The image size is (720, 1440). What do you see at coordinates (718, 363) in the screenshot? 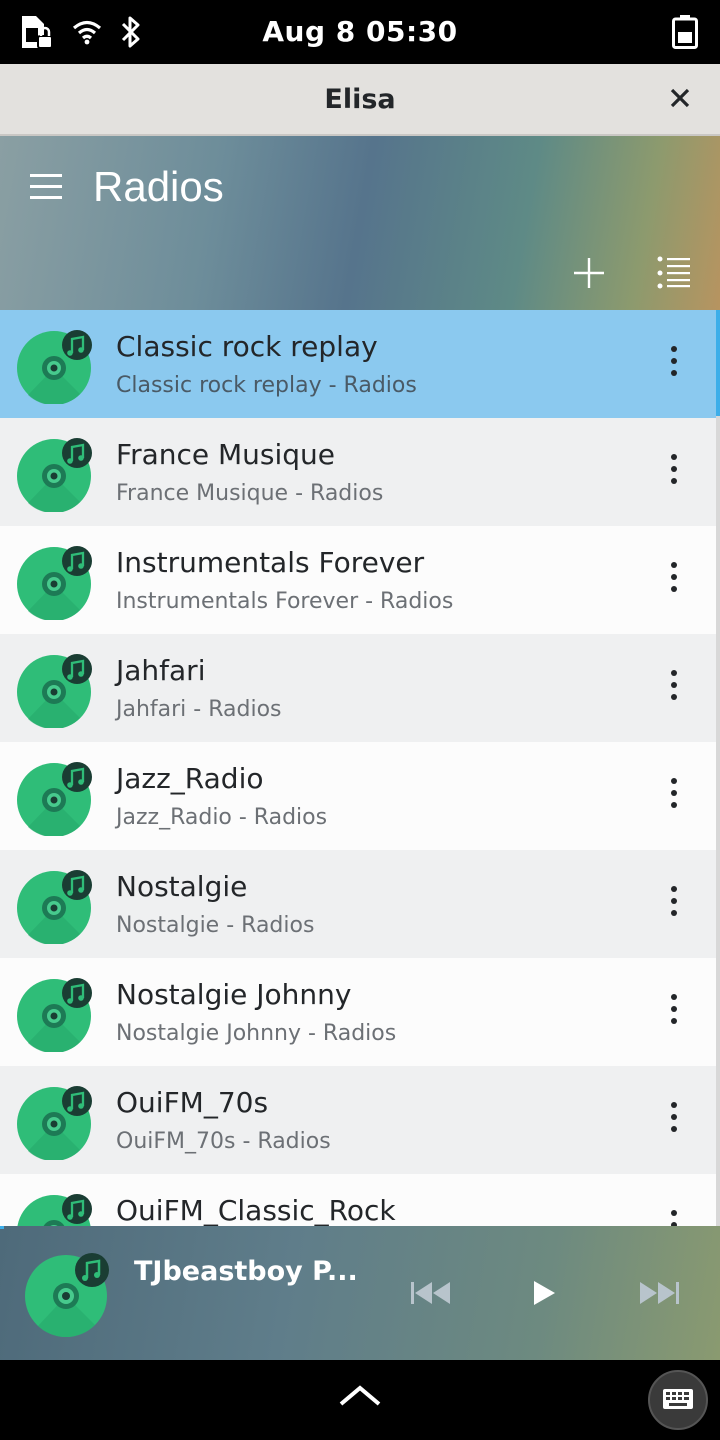
I see `scrollbar-thumb` at bounding box center [718, 363].